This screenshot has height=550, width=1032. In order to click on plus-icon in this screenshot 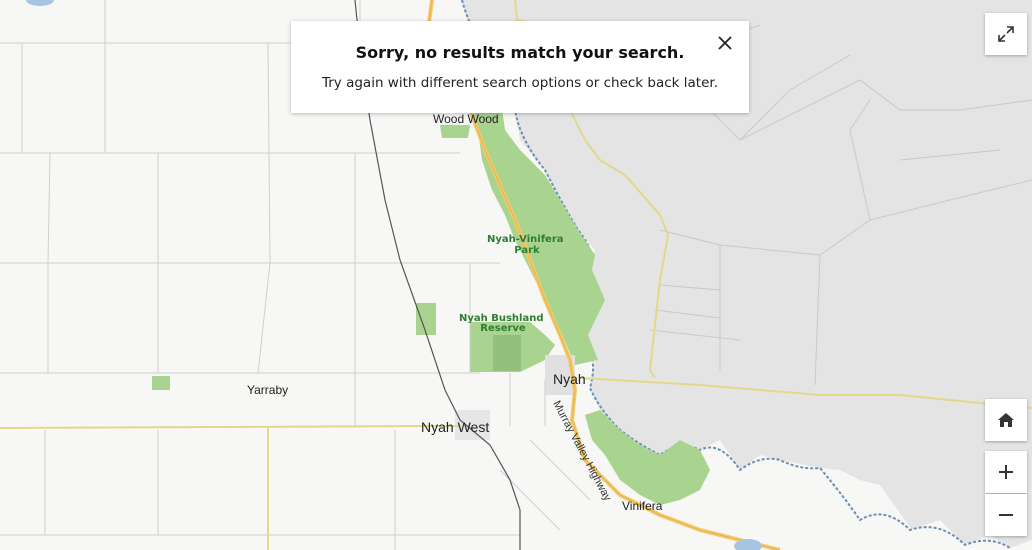, I will do `click(1006, 472)`.